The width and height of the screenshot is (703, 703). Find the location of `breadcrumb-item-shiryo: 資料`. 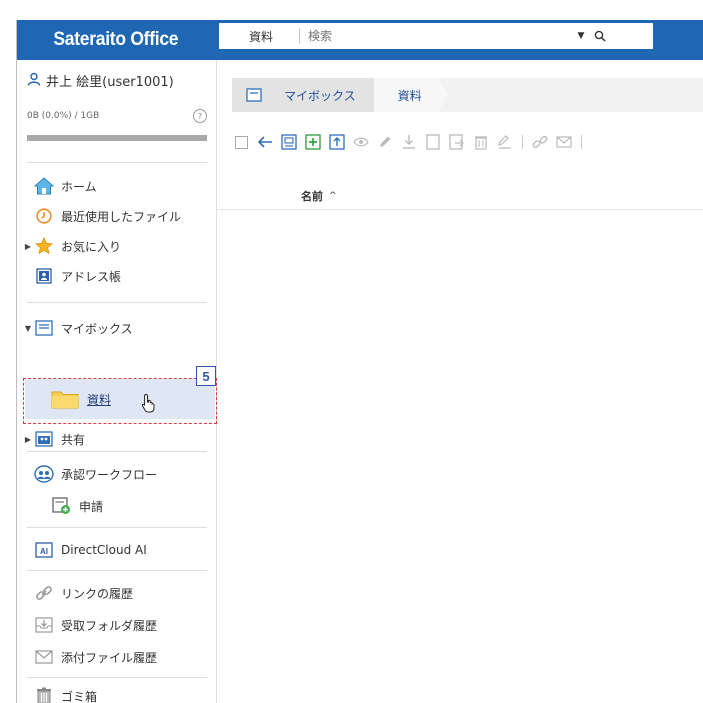

breadcrumb-item-shiryo: 資料 is located at coordinates (410, 95).